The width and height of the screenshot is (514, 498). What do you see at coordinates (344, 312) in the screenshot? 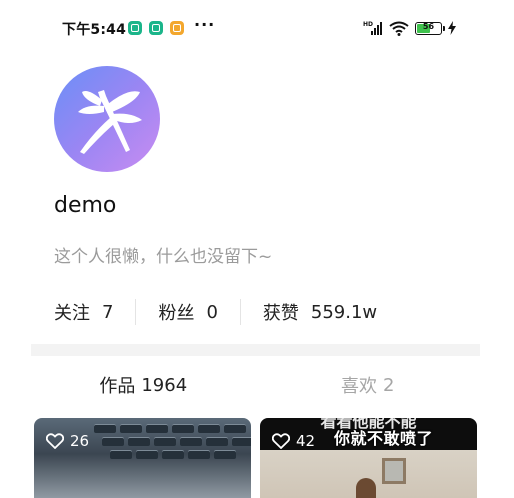
I see `stat-value: 559.1w` at bounding box center [344, 312].